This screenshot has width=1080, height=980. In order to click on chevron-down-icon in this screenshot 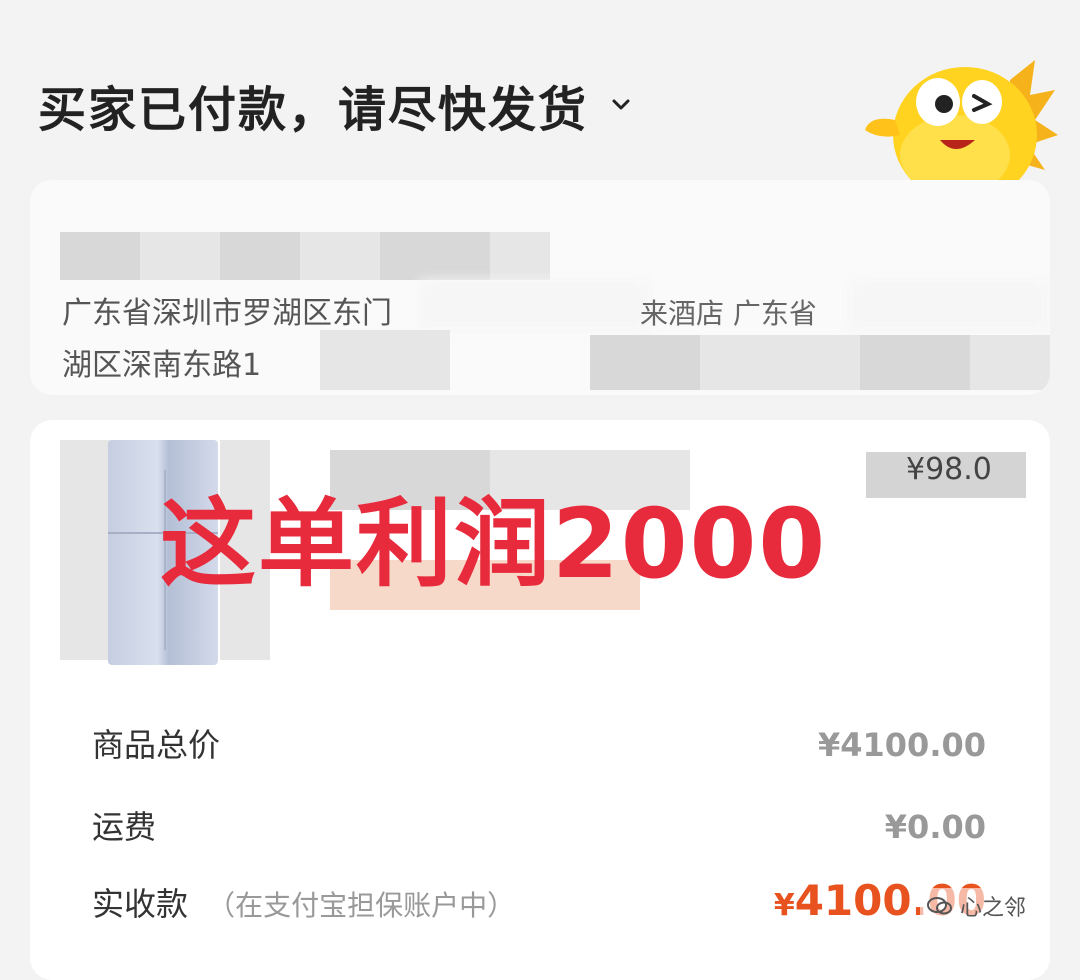, I will do `click(621, 105)`.